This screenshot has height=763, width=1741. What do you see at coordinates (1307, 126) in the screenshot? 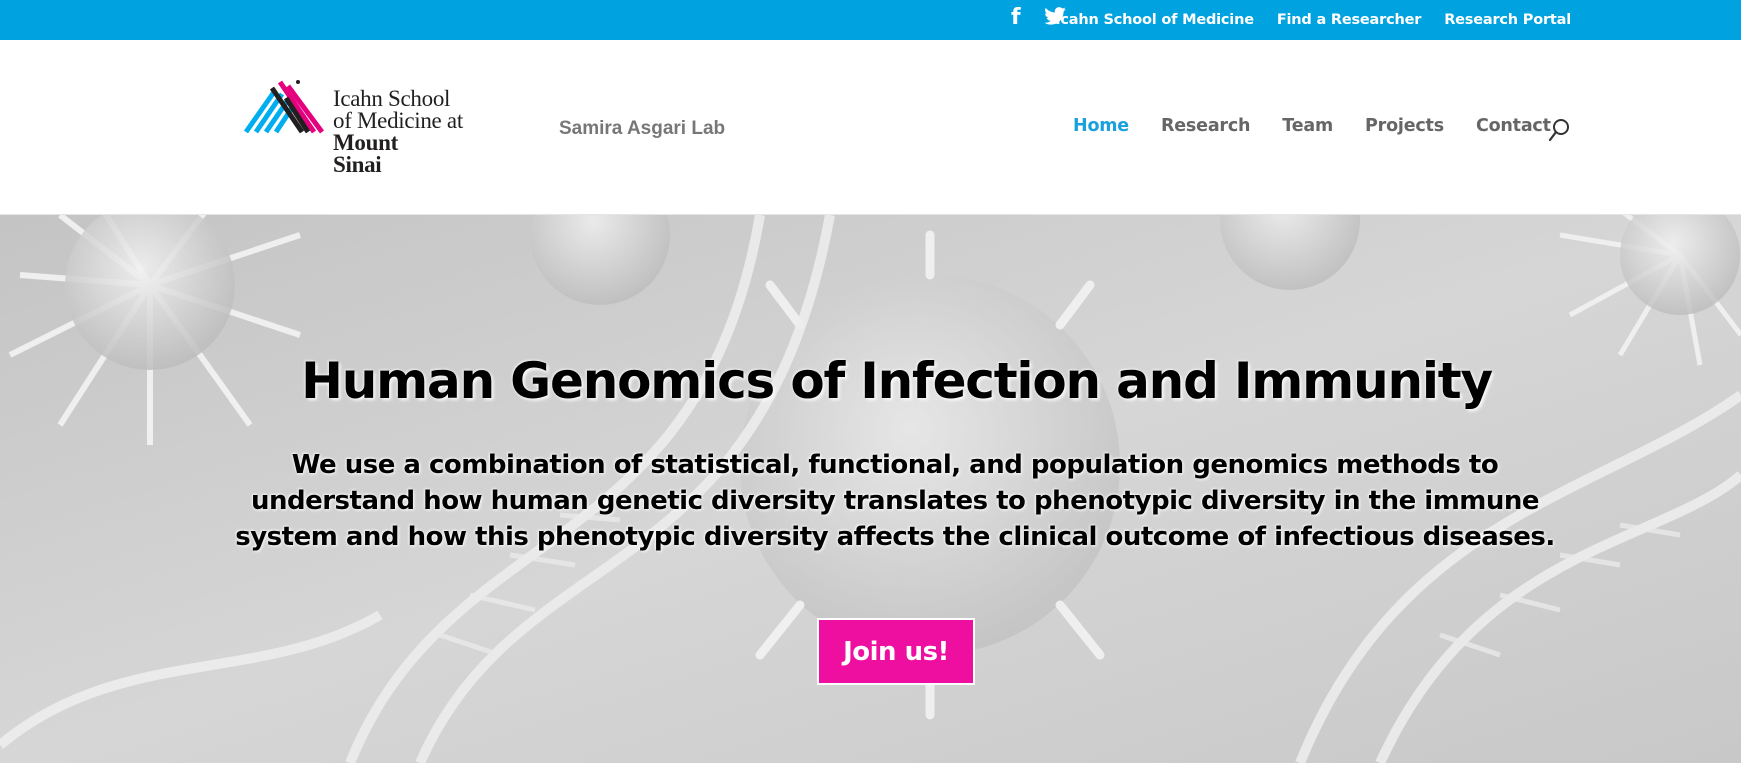
I see `nav-item-team: Team` at bounding box center [1307, 126].